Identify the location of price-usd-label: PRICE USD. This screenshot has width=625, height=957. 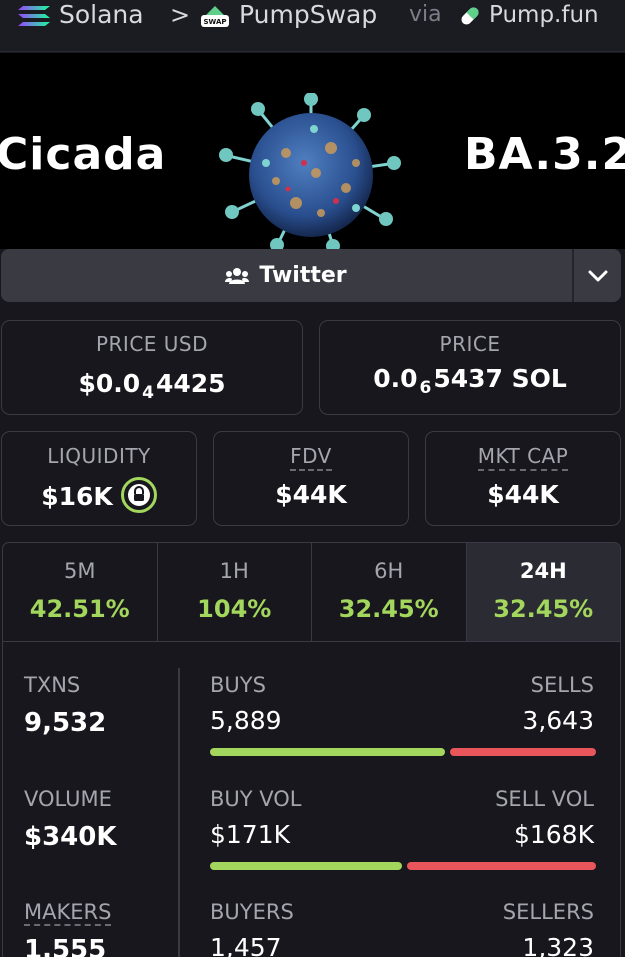
(152, 344).